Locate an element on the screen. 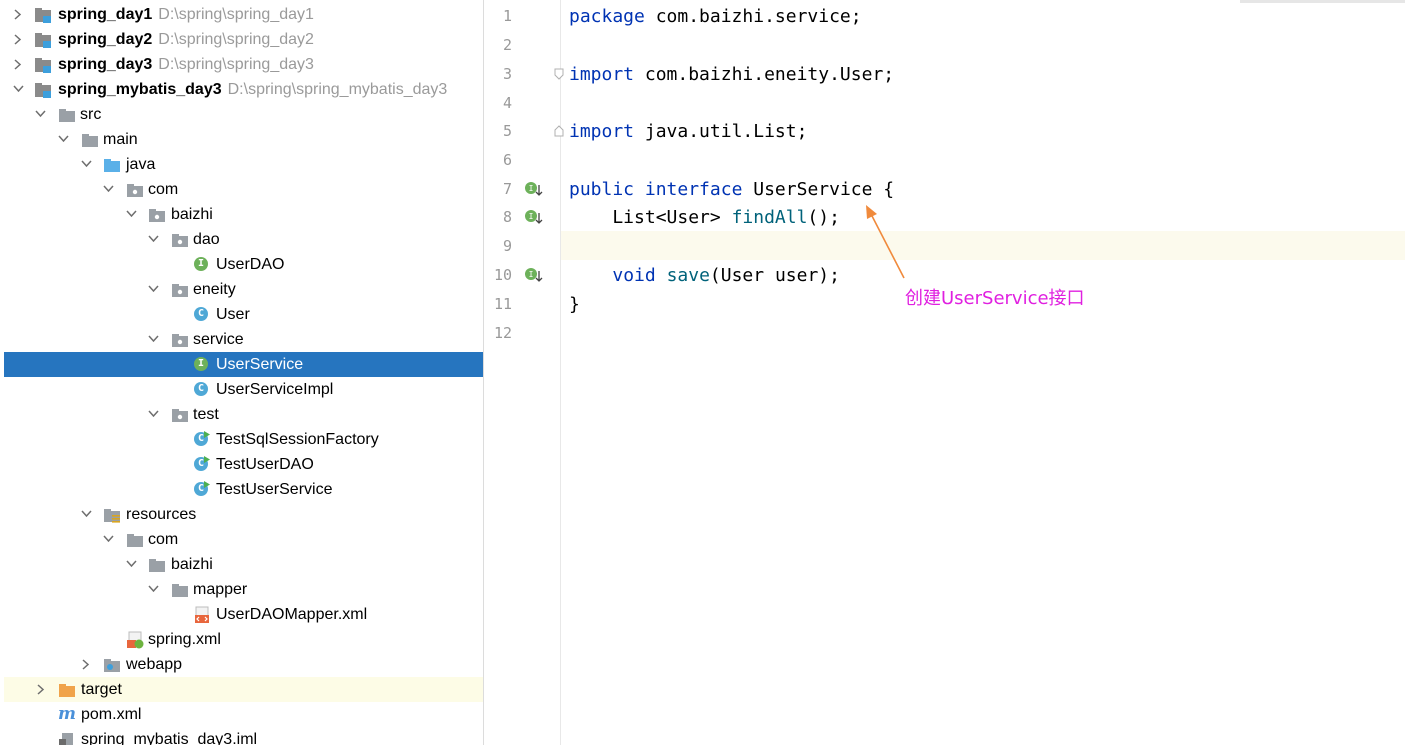 This screenshot has width=1405, height=745. source-folder-icon is located at coordinates (112, 165).